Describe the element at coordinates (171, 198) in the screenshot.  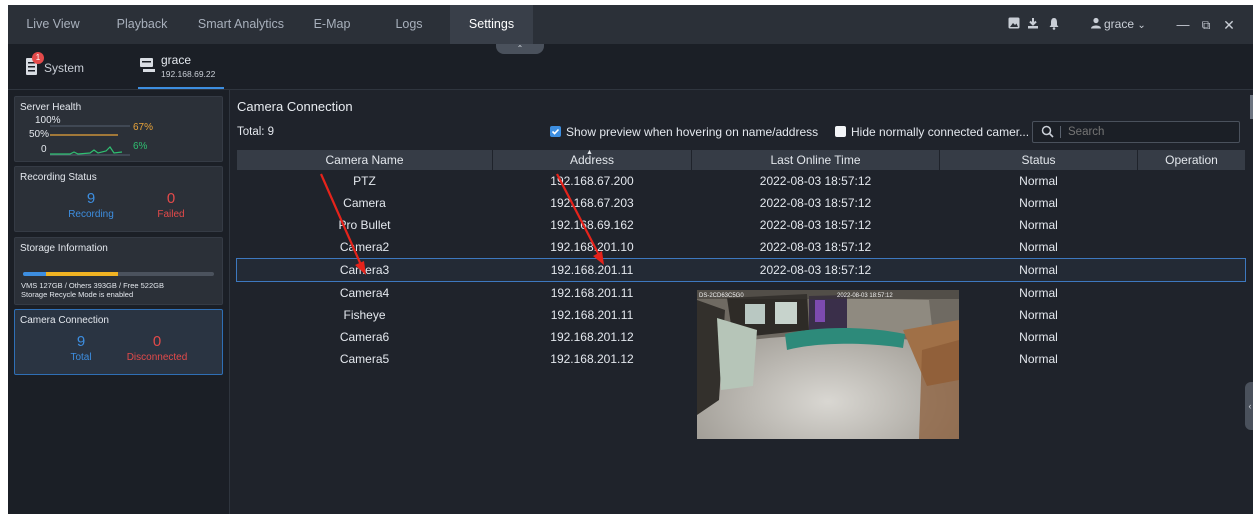
I see `failed-count: 0` at that location.